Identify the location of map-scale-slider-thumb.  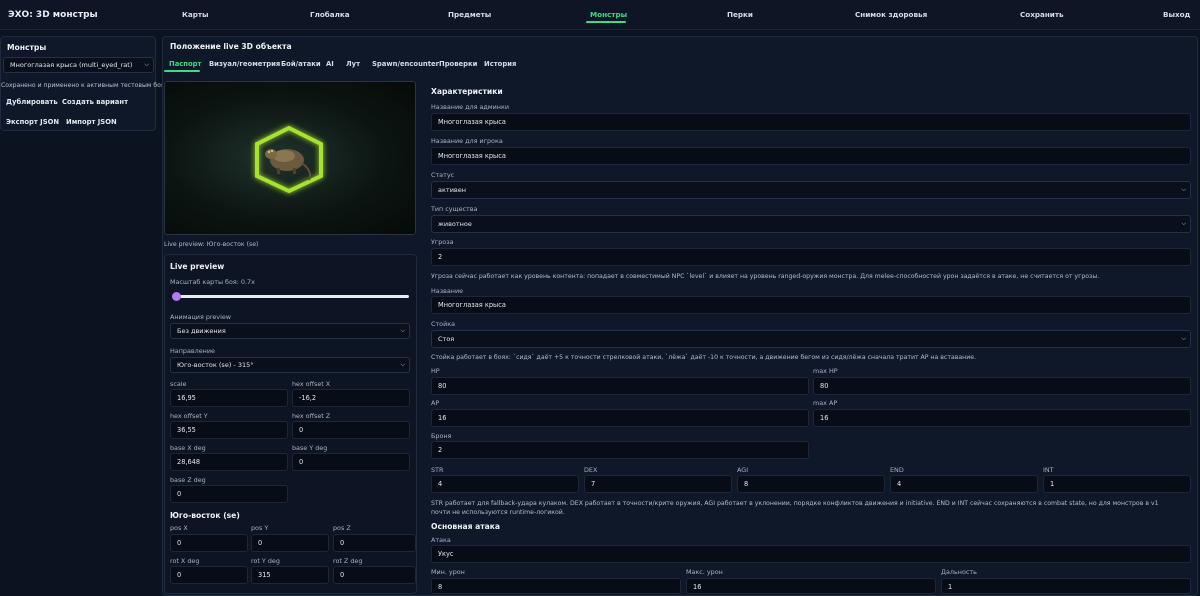
(176, 296).